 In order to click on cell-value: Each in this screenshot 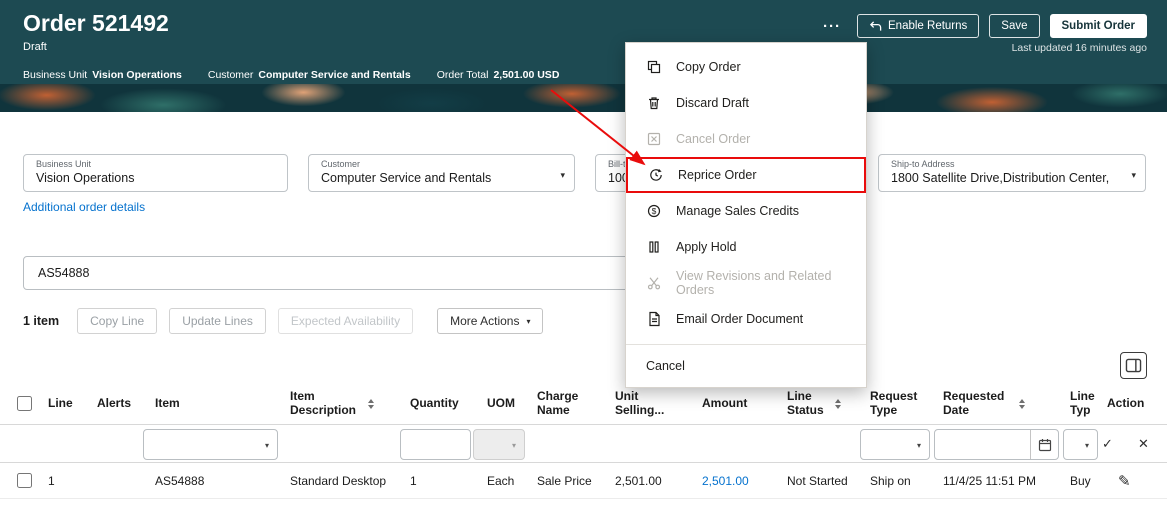, I will do `click(501, 480)`.